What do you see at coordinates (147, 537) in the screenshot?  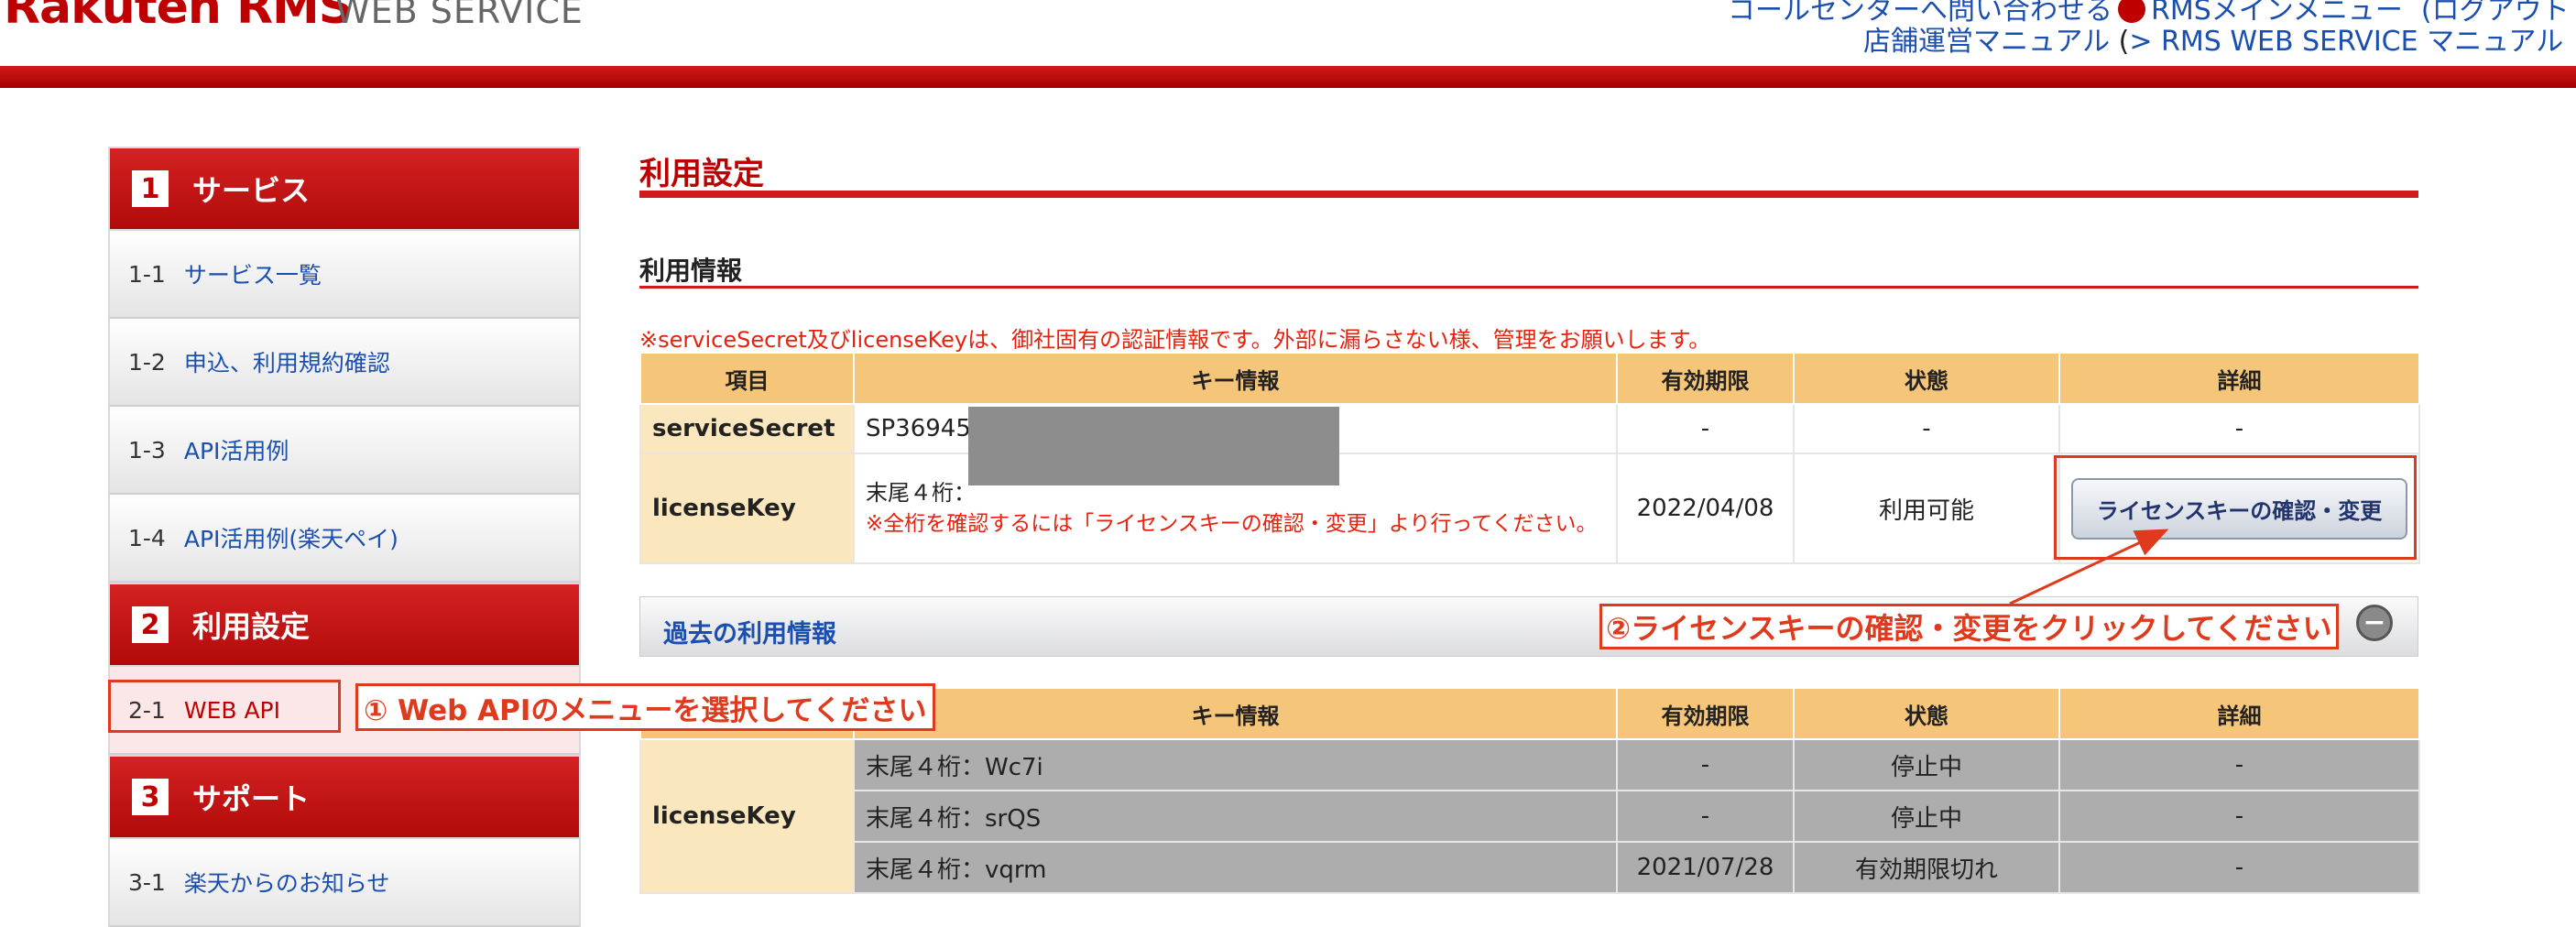 I see `item-number: 1-4` at bounding box center [147, 537].